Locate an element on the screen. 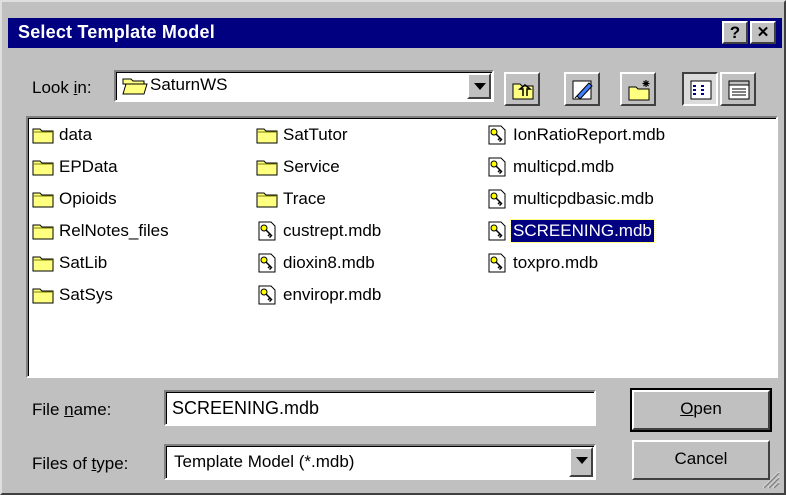 The image size is (786, 495). folder-item: Service is located at coordinates (299, 167).